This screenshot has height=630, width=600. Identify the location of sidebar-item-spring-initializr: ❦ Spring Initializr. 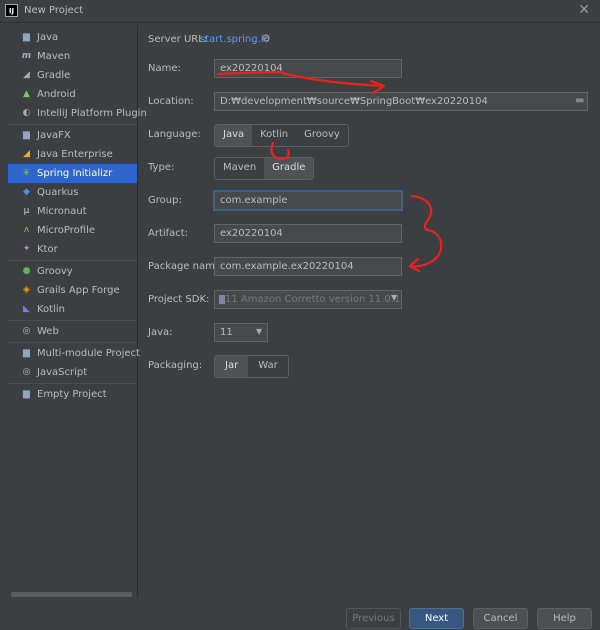
(72, 173).